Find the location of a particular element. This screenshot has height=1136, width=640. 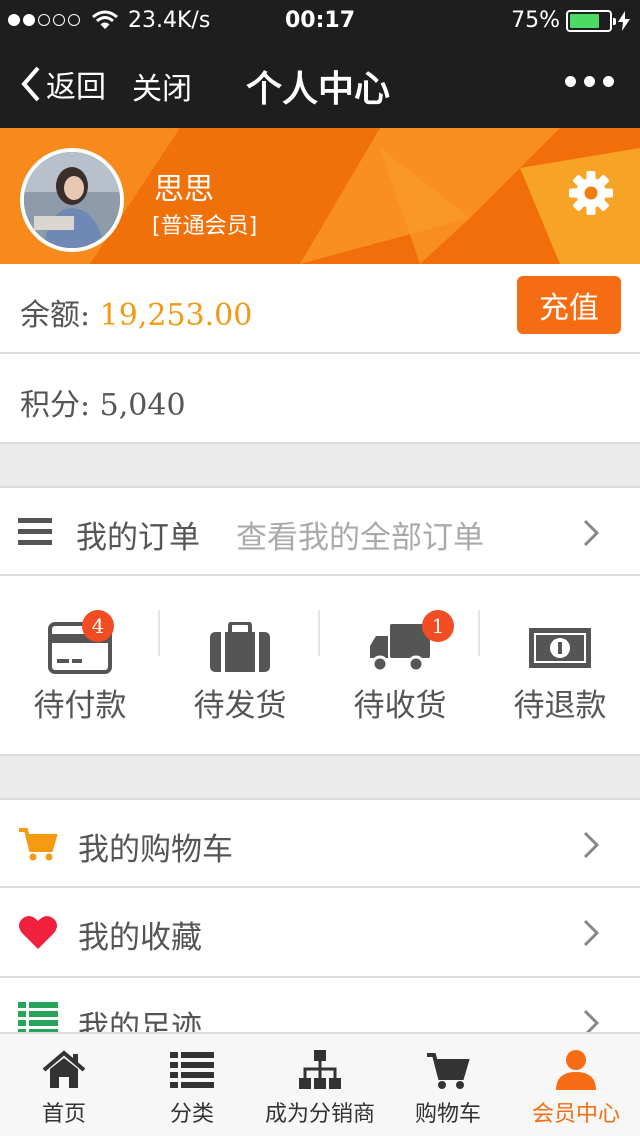

gear-icon is located at coordinates (591, 193).